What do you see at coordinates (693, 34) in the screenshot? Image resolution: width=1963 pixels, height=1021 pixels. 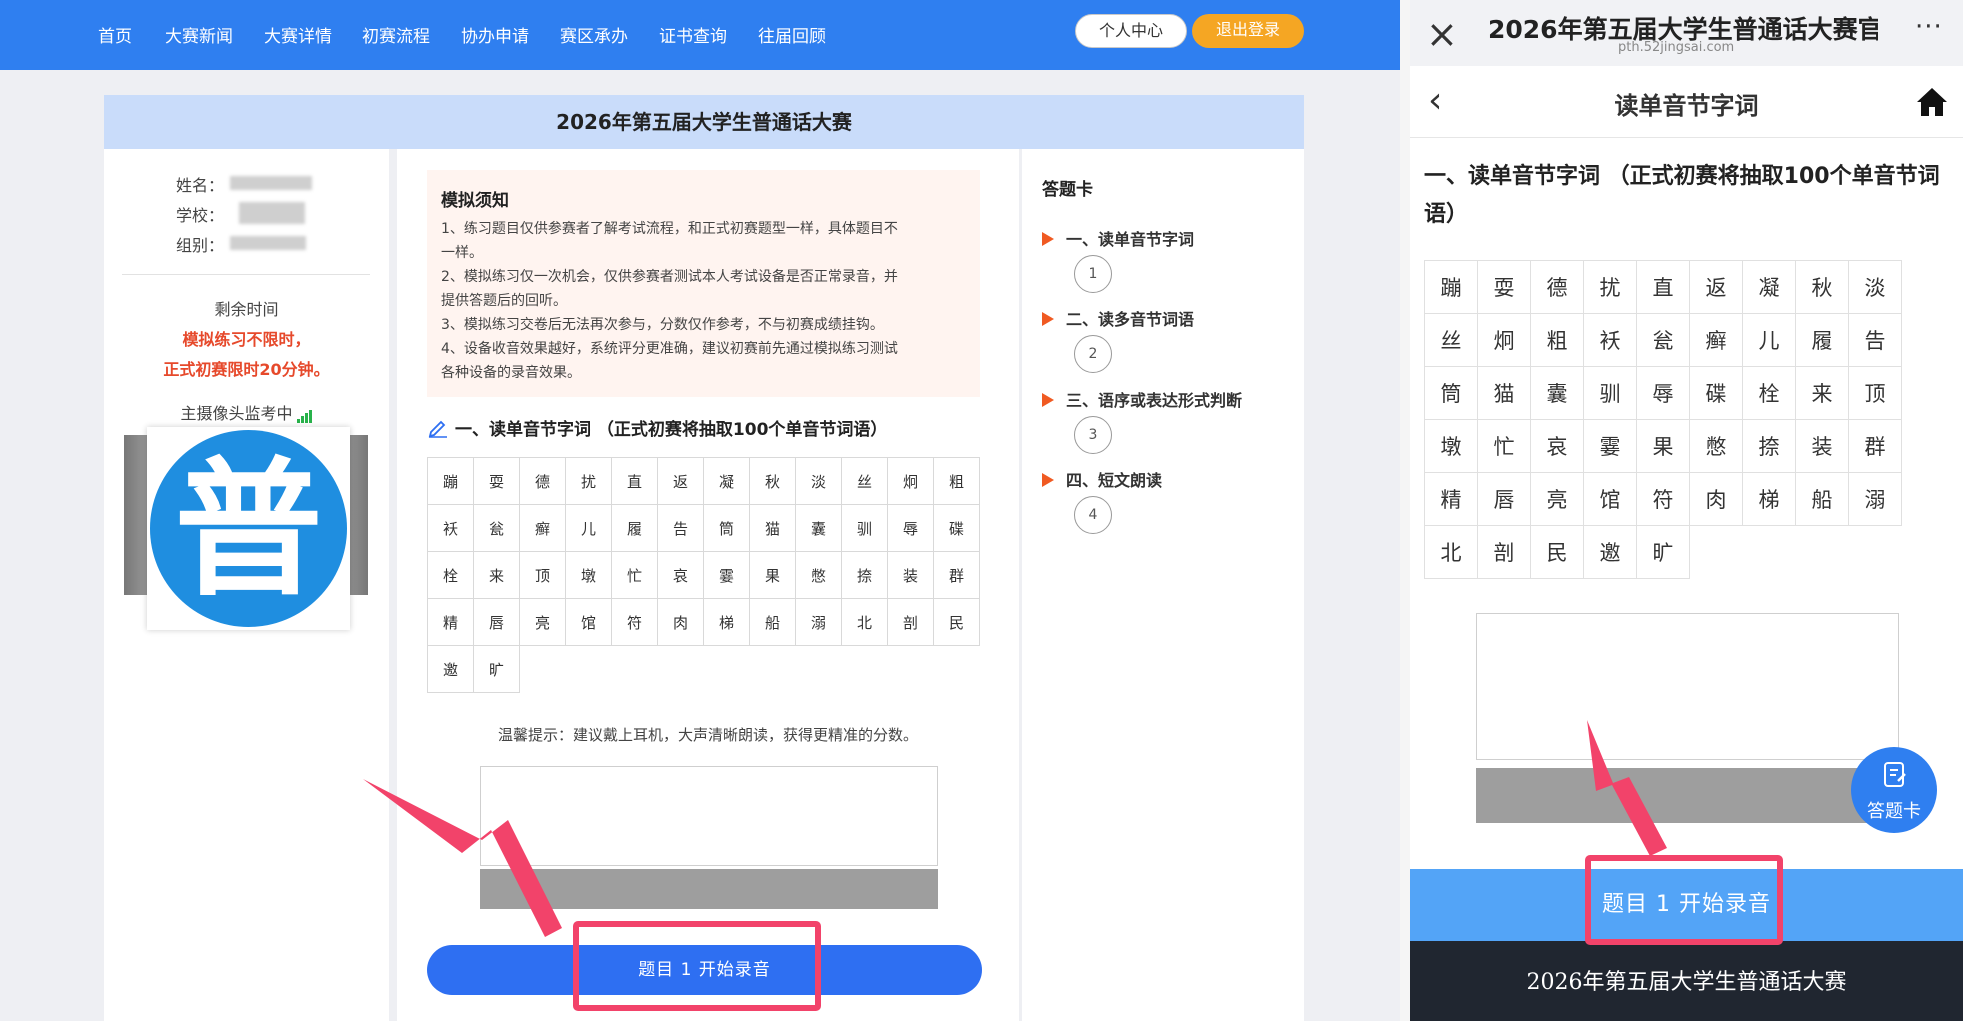 I see `nav-certificate: 证书查询` at bounding box center [693, 34].